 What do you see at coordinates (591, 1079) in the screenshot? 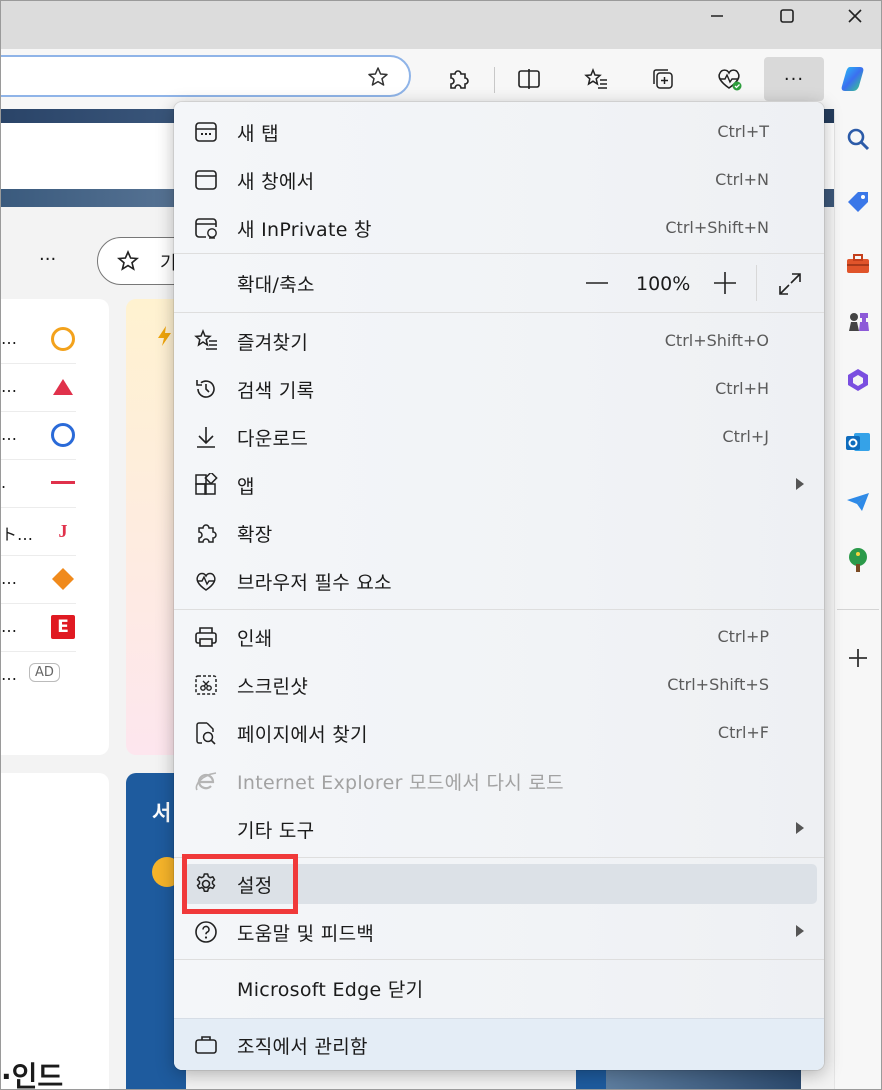
I see `content-tile` at bounding box center [591, 1079].